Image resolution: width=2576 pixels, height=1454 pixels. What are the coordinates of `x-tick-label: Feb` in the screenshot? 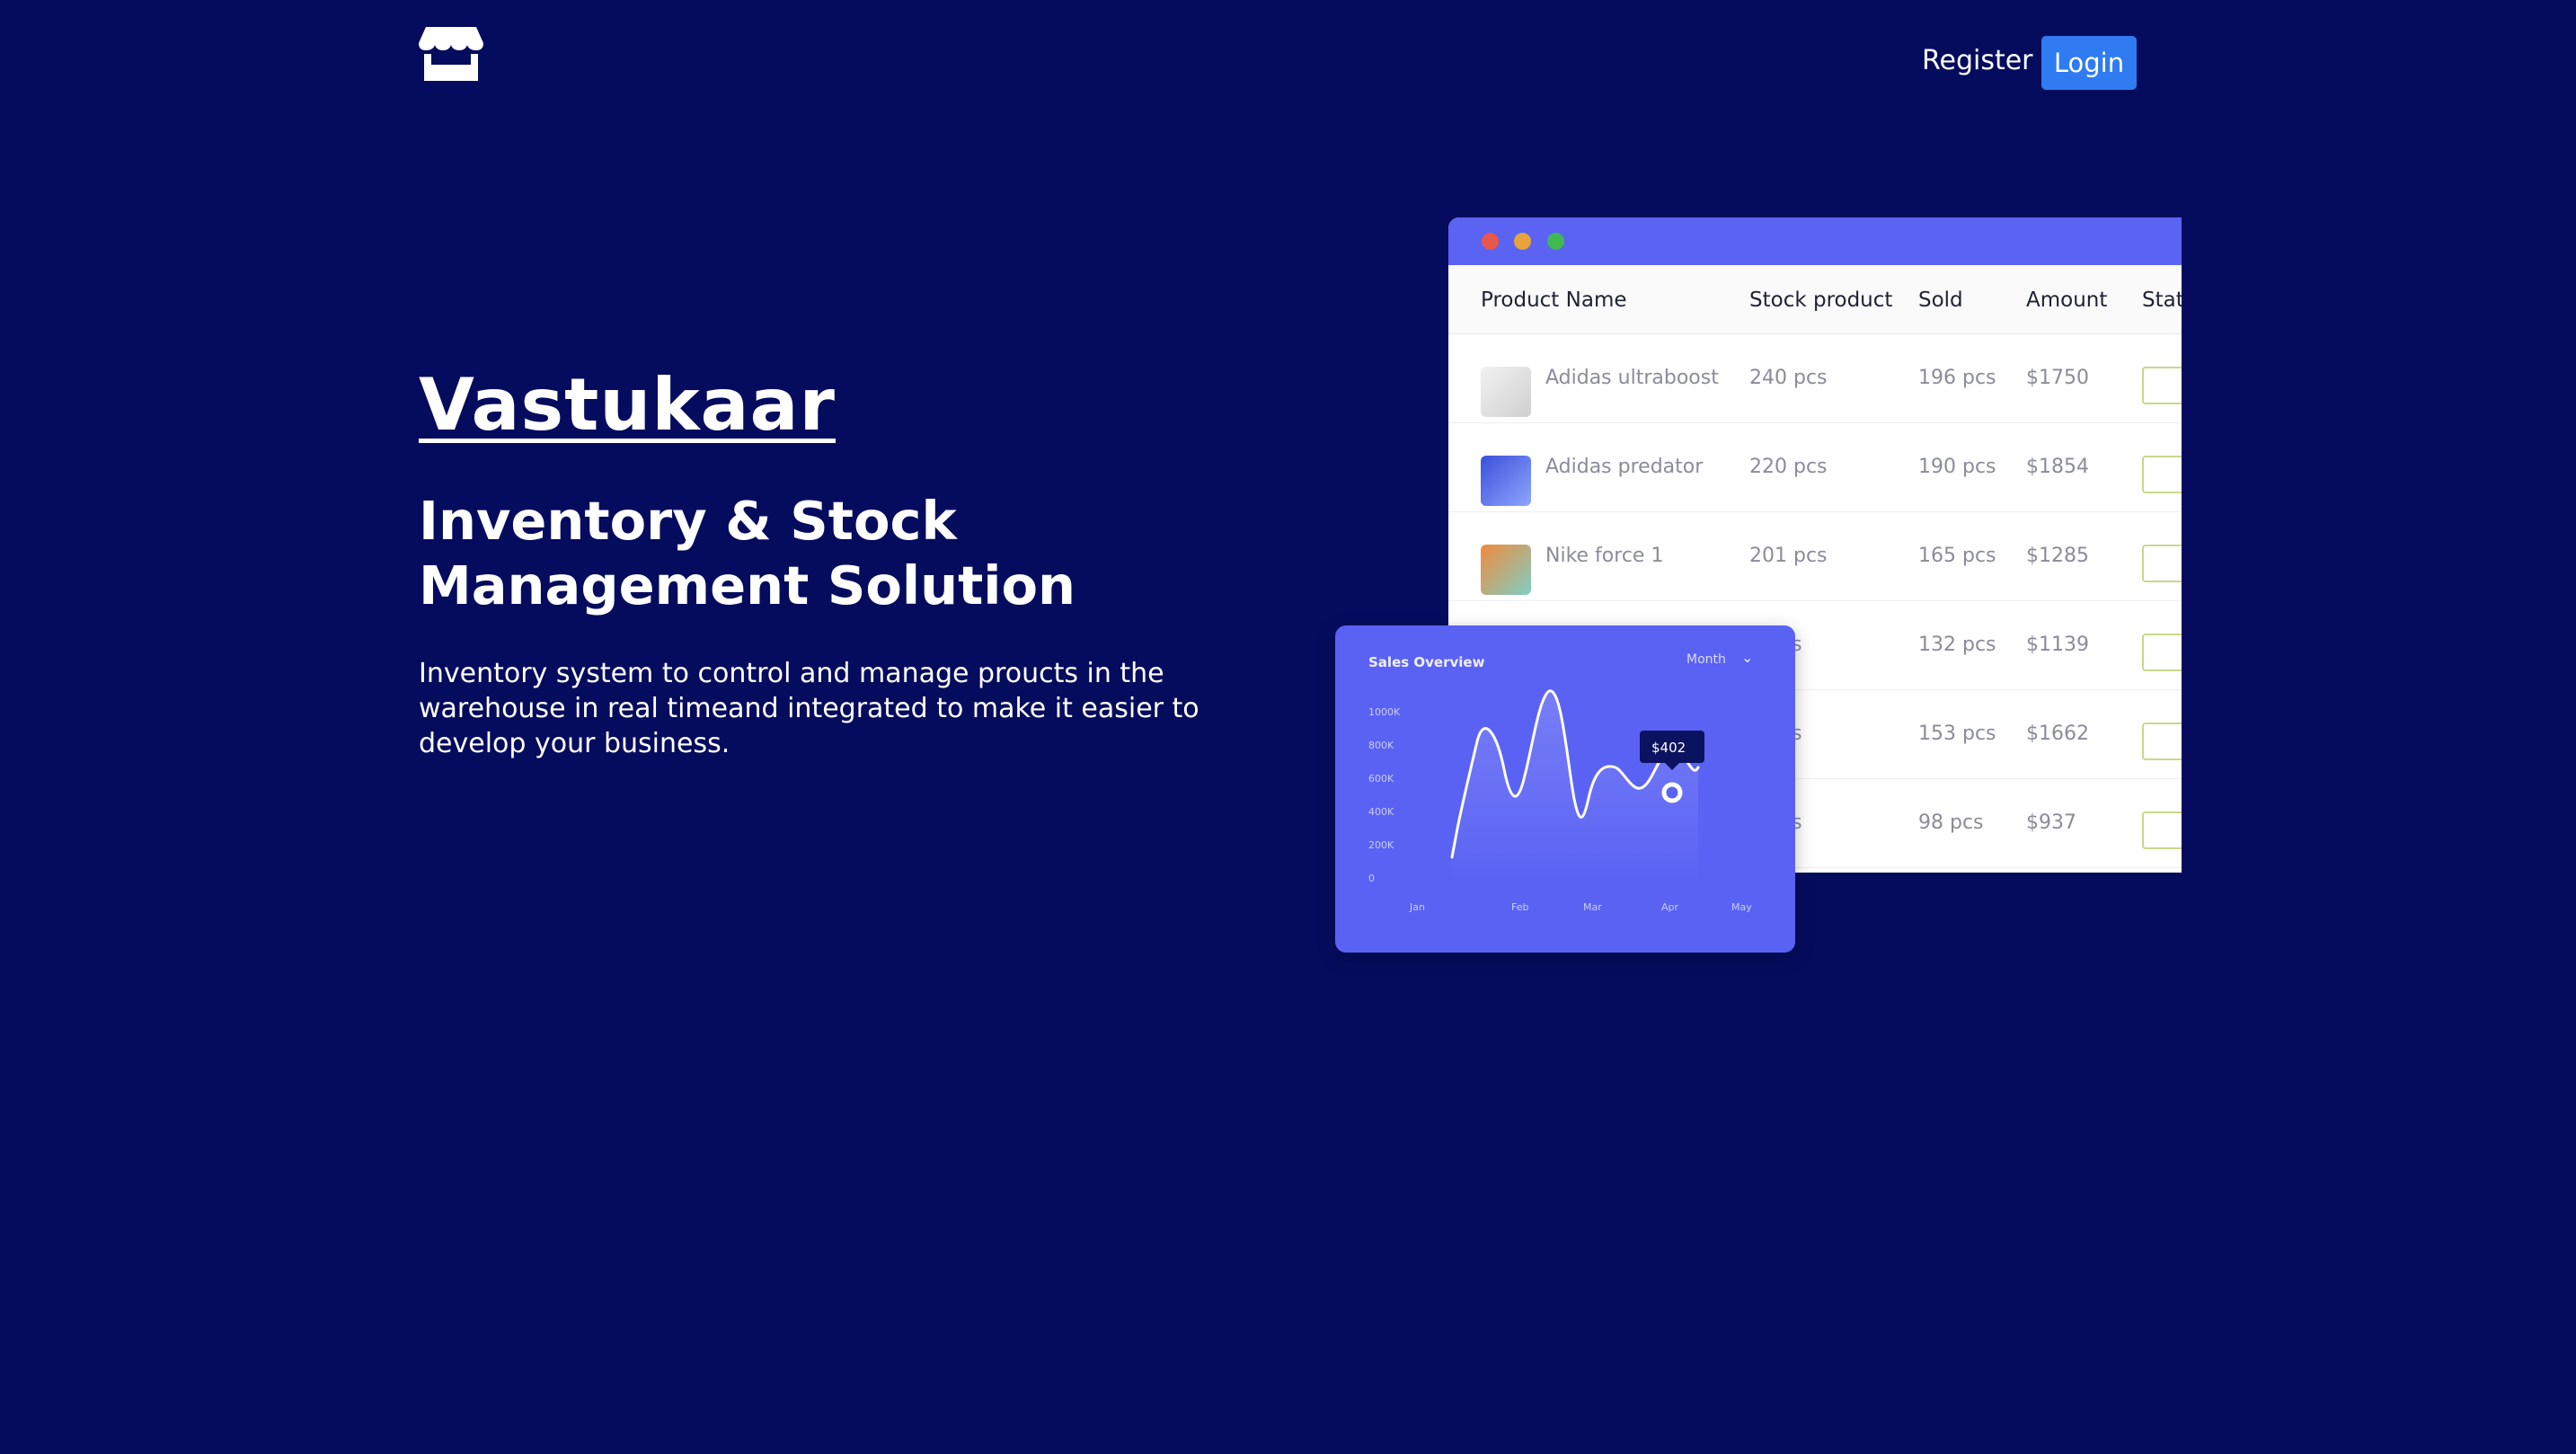 It's located at (1519, 907).